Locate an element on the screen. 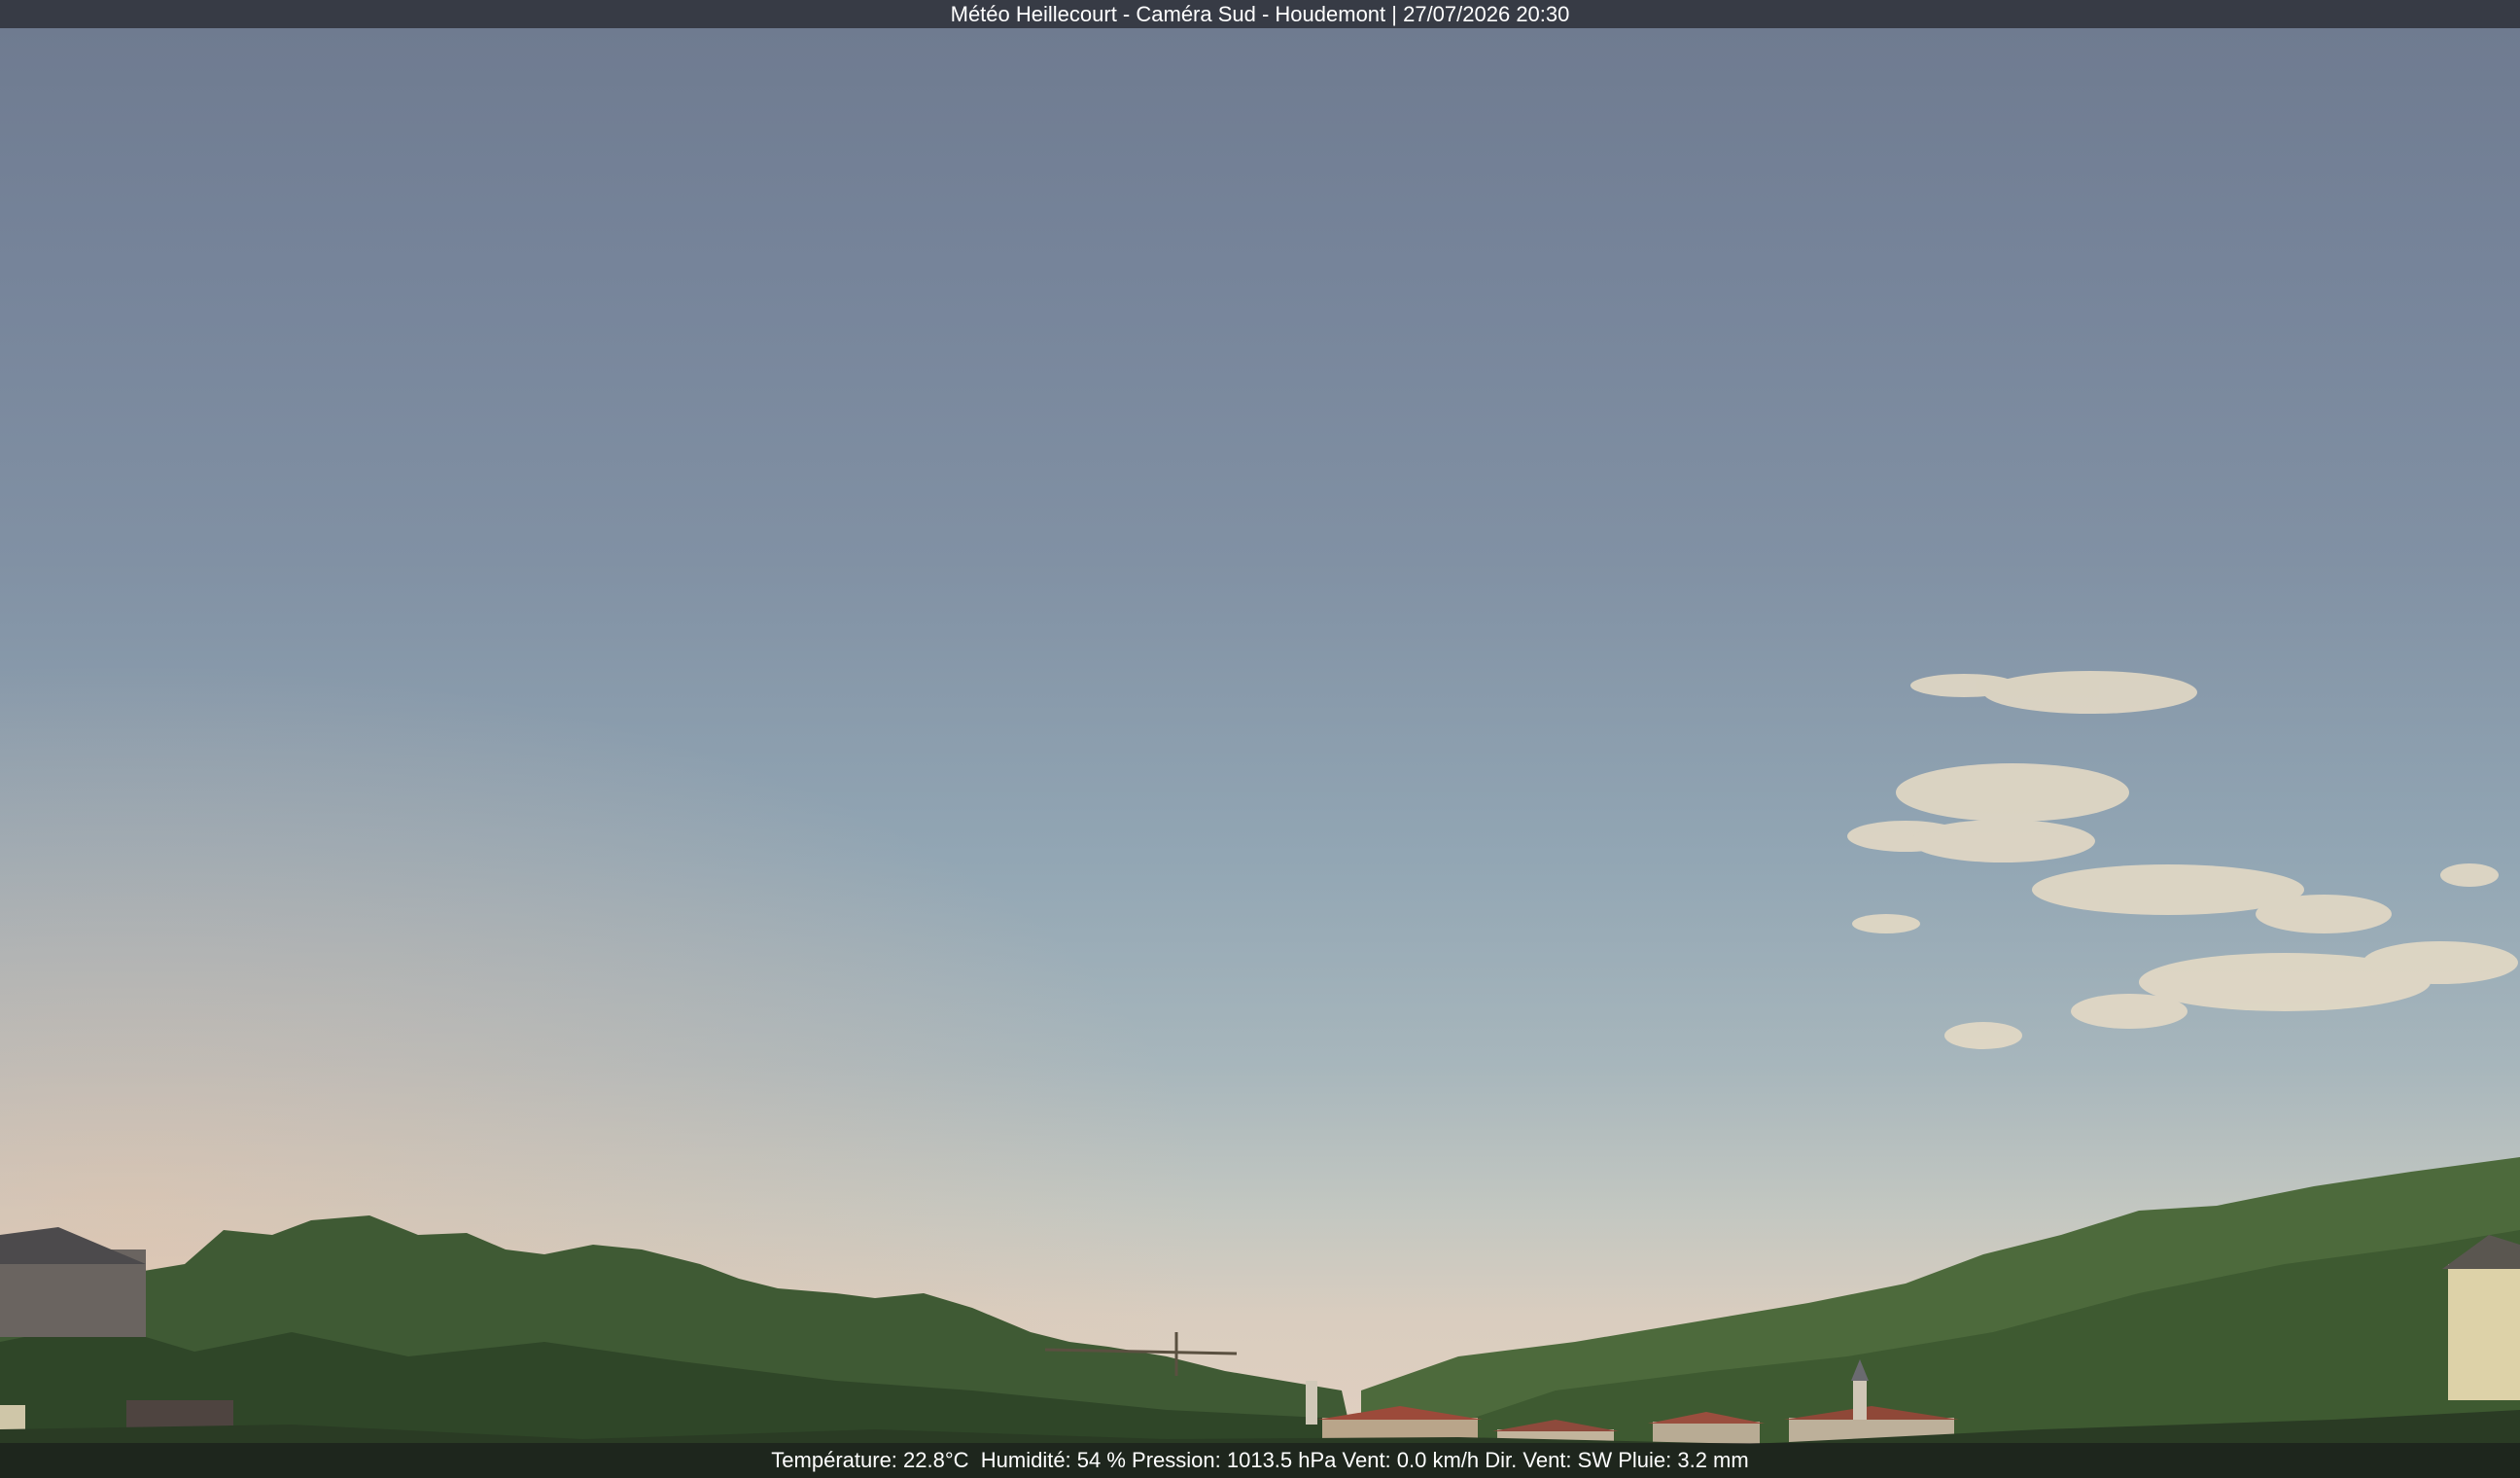 The width and height of the screenshot is (2520, 1478). roof is located at coordinates (73, 1245).